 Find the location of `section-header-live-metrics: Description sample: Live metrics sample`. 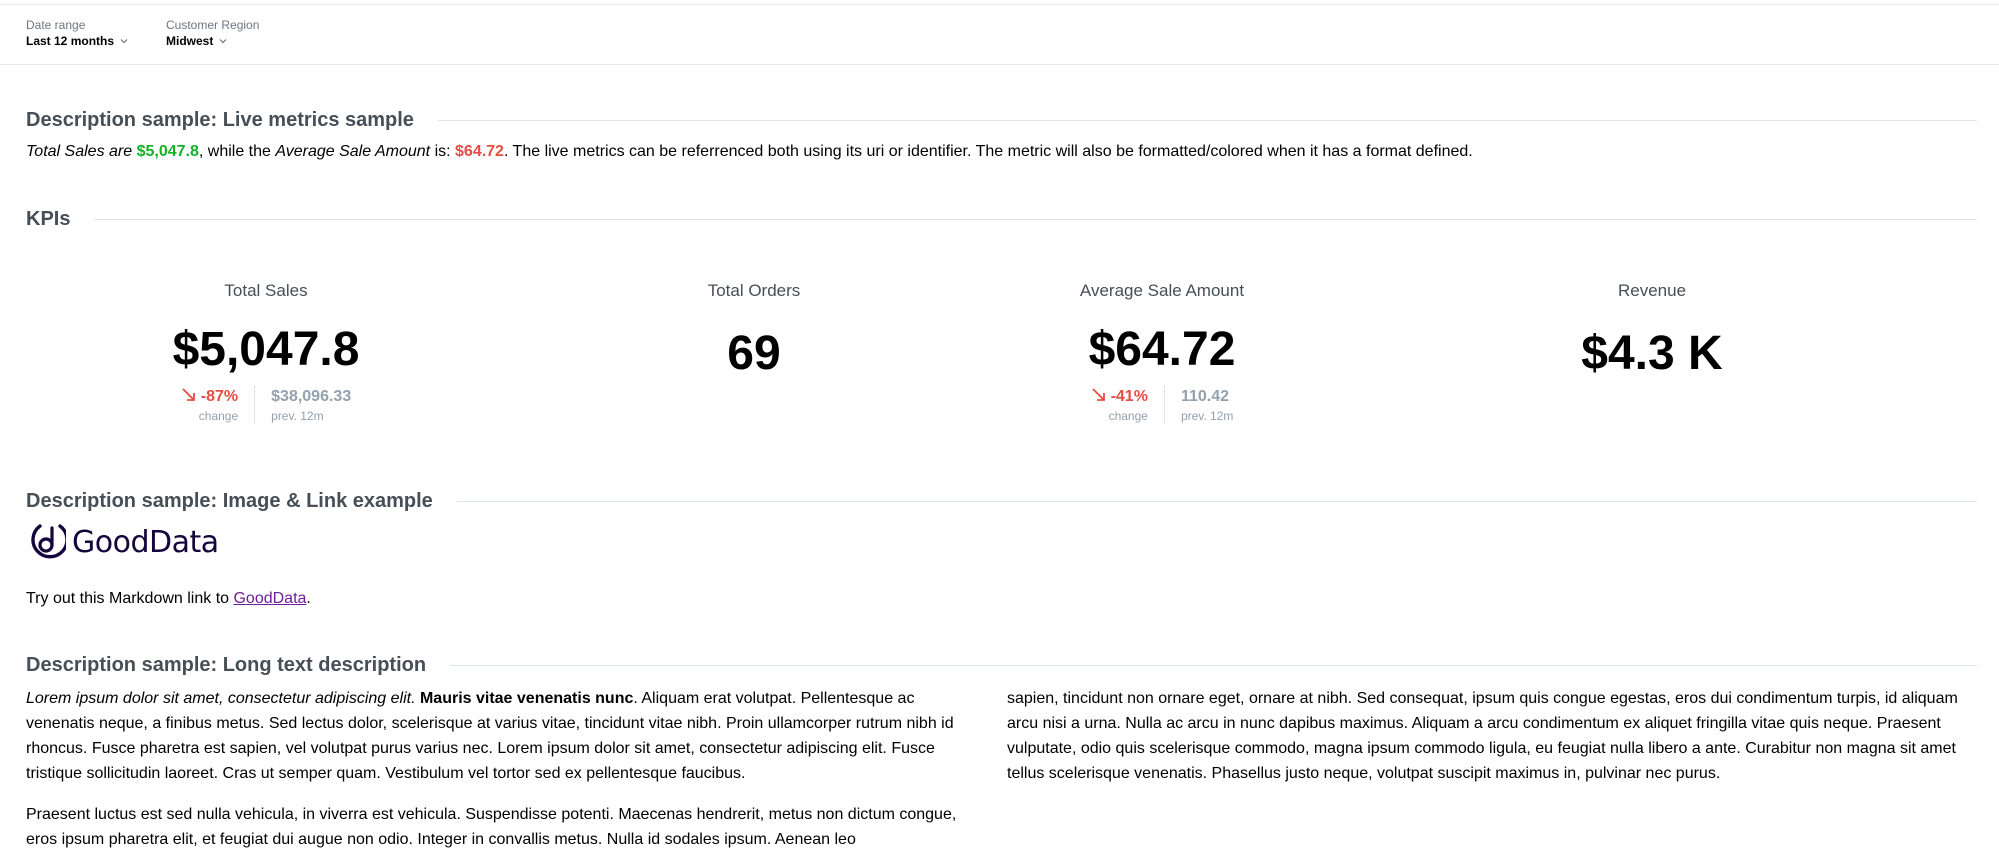

section-header-live-metrics: Description sample: Live metrics sample is located at coordinates (1001, 120).